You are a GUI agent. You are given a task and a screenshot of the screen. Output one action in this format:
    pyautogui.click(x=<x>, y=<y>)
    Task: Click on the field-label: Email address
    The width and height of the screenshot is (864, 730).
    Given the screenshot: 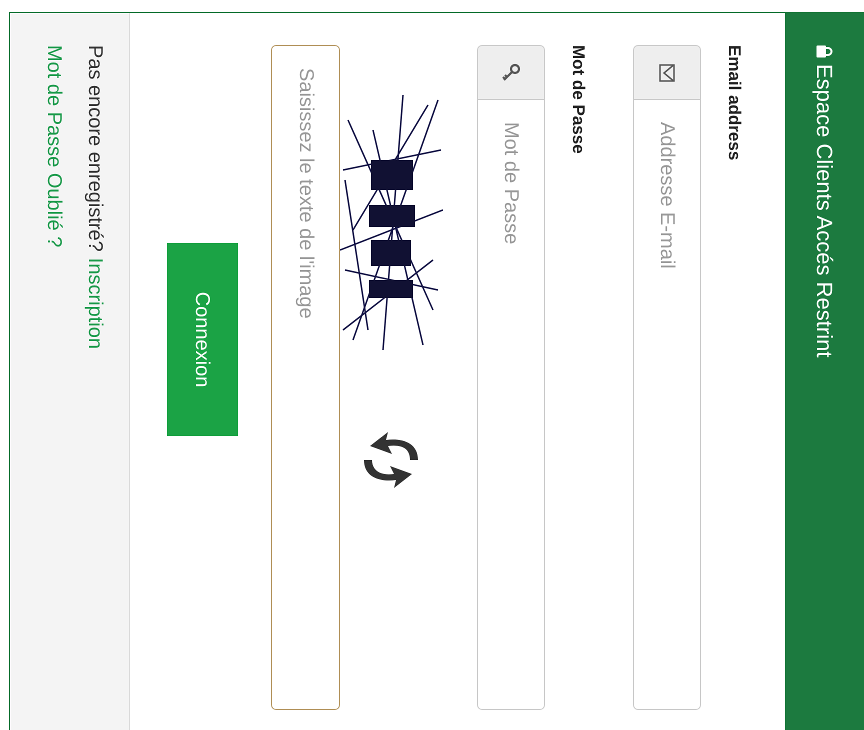 What is the action you would take?
    pyautogui.click(x=734, y=103)
    